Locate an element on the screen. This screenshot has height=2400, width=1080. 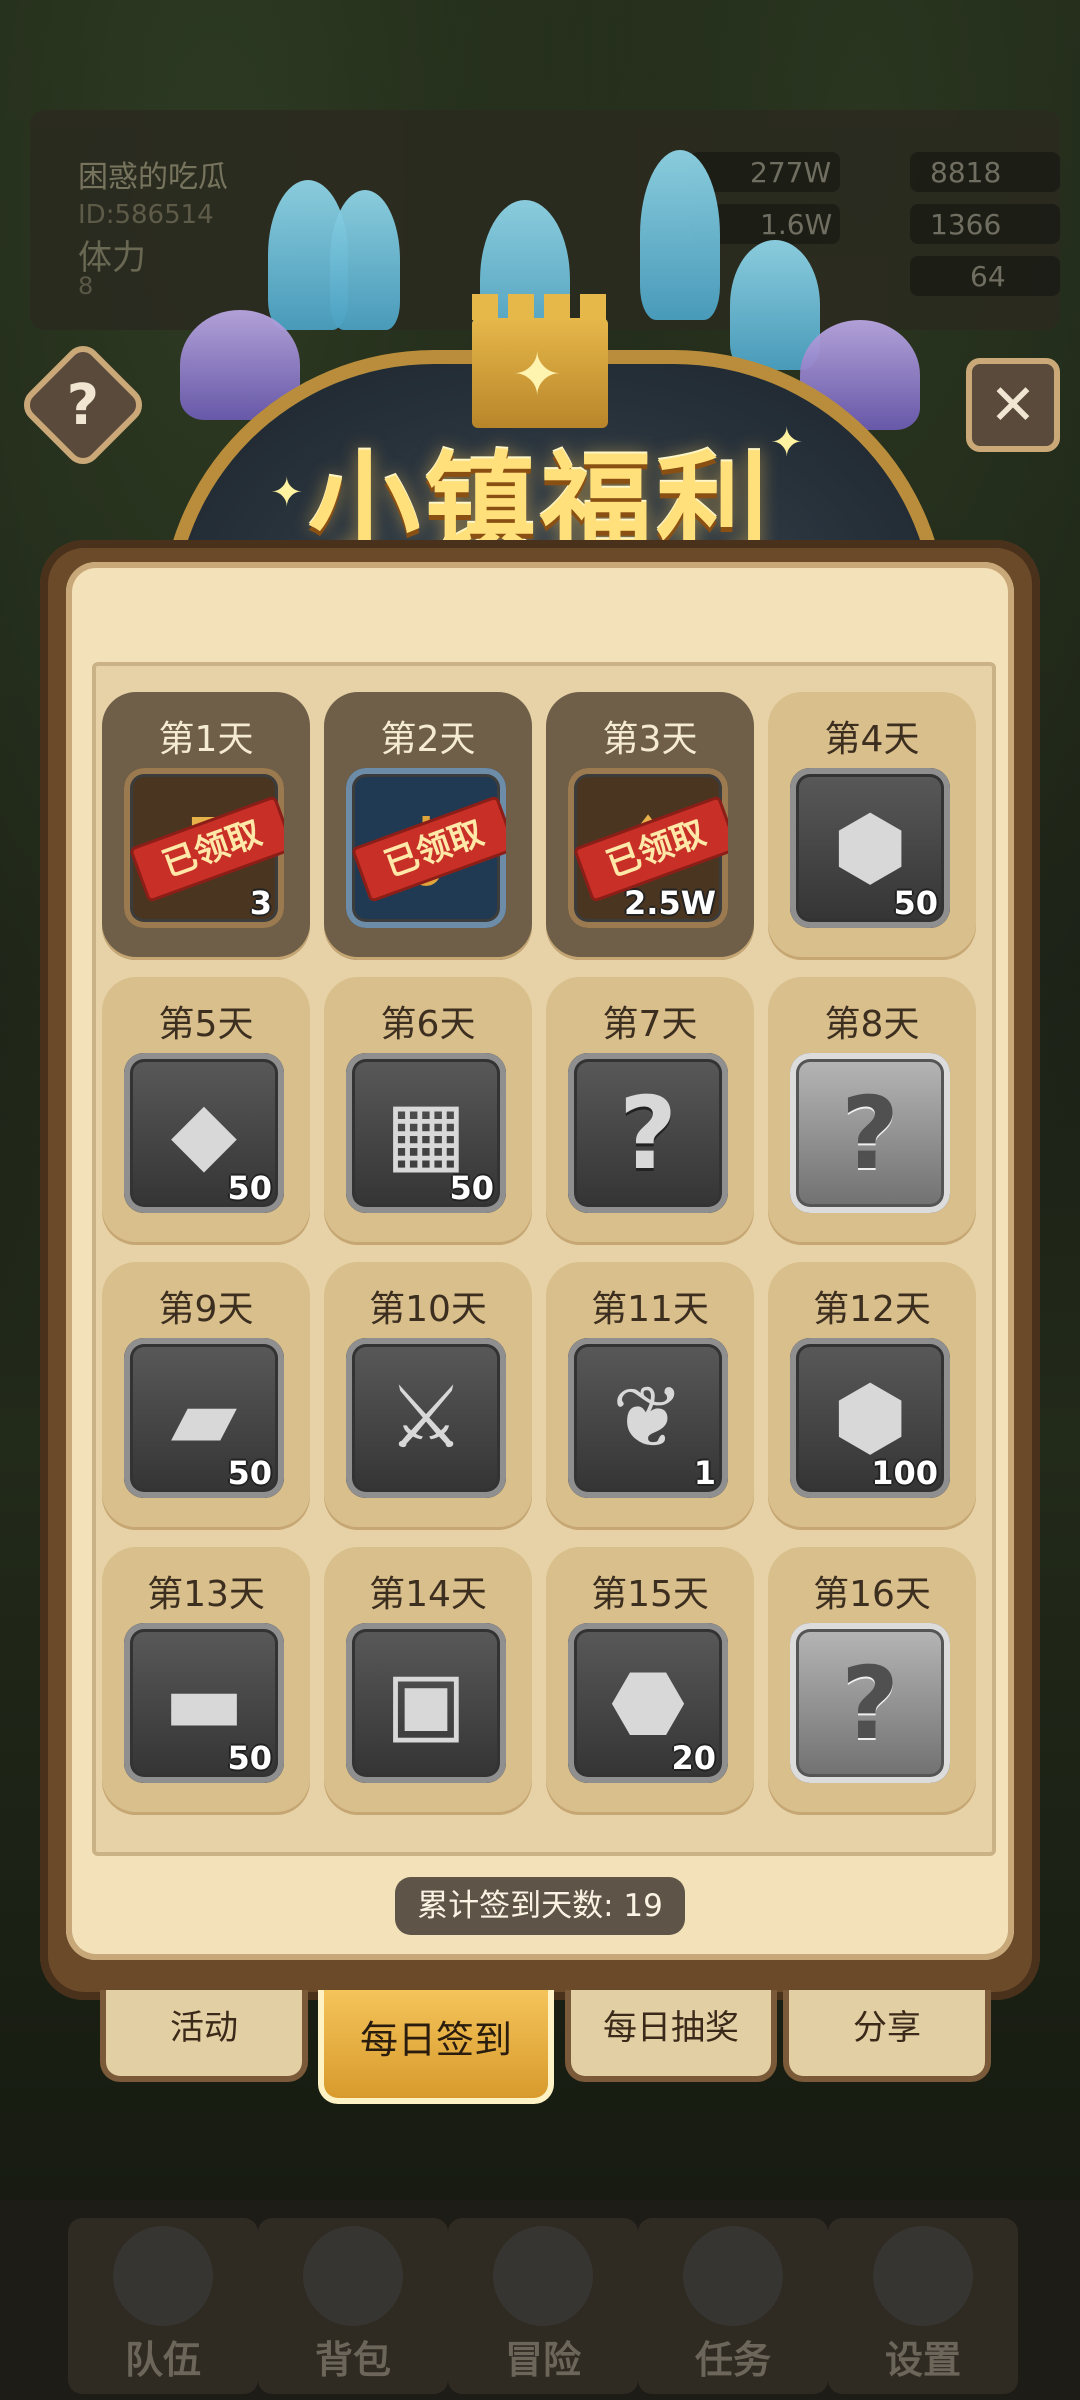
day-cell: 第5天 ◆ 50 is located at coordinates (206, 1111).